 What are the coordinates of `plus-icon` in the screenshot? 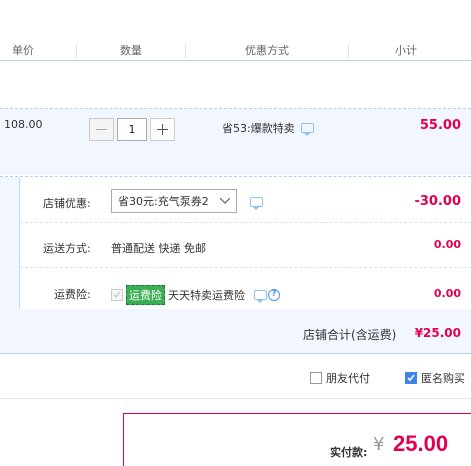 It's located at (162, 129).